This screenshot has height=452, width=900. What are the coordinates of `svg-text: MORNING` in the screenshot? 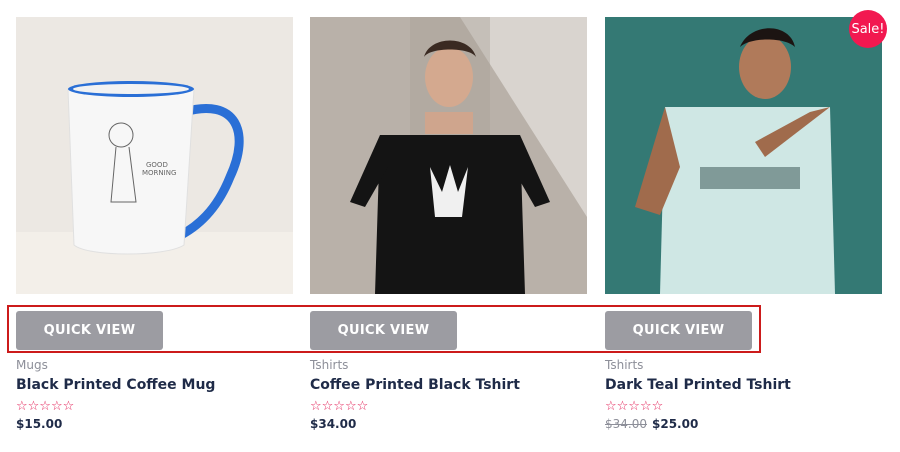 It's located at (159, 173).